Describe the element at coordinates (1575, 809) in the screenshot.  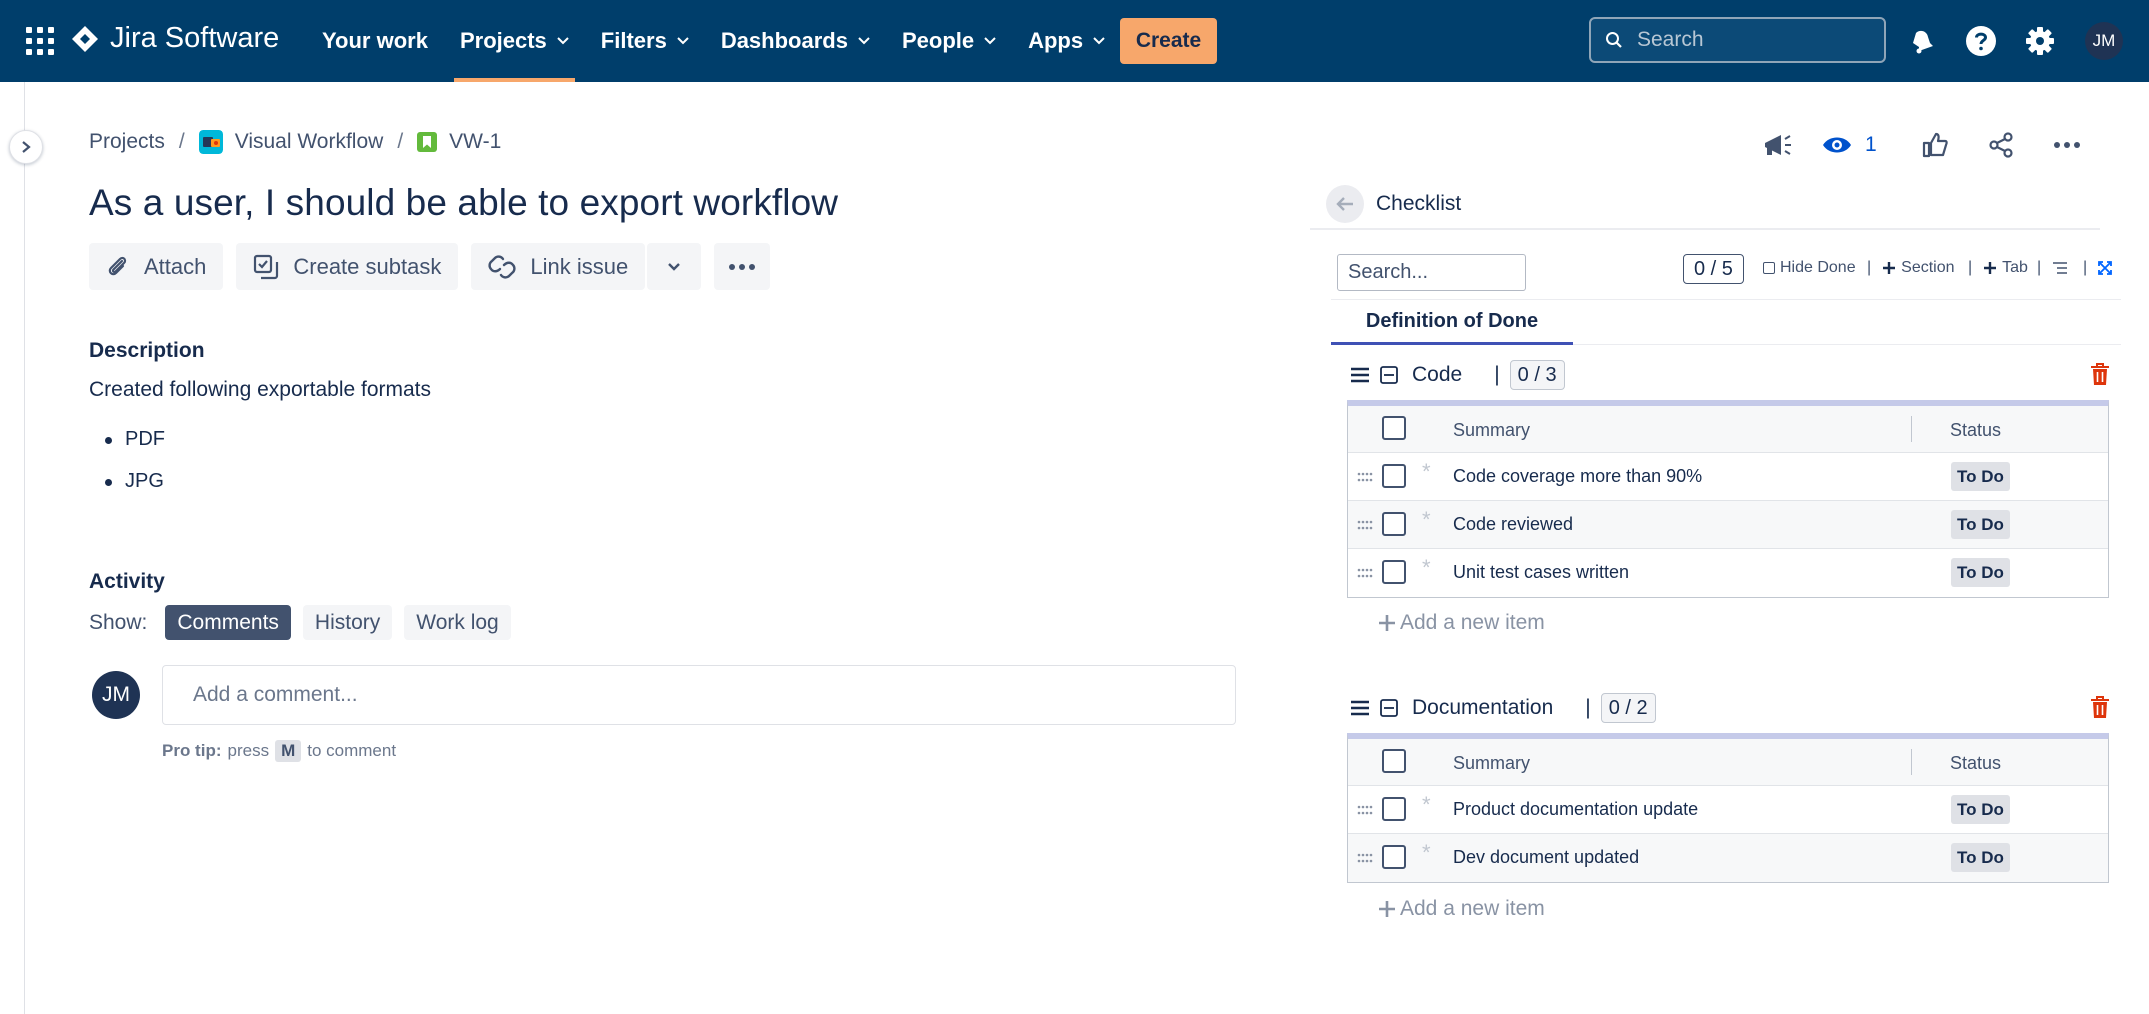
I see `item-summary: Product documentation update` at that location.